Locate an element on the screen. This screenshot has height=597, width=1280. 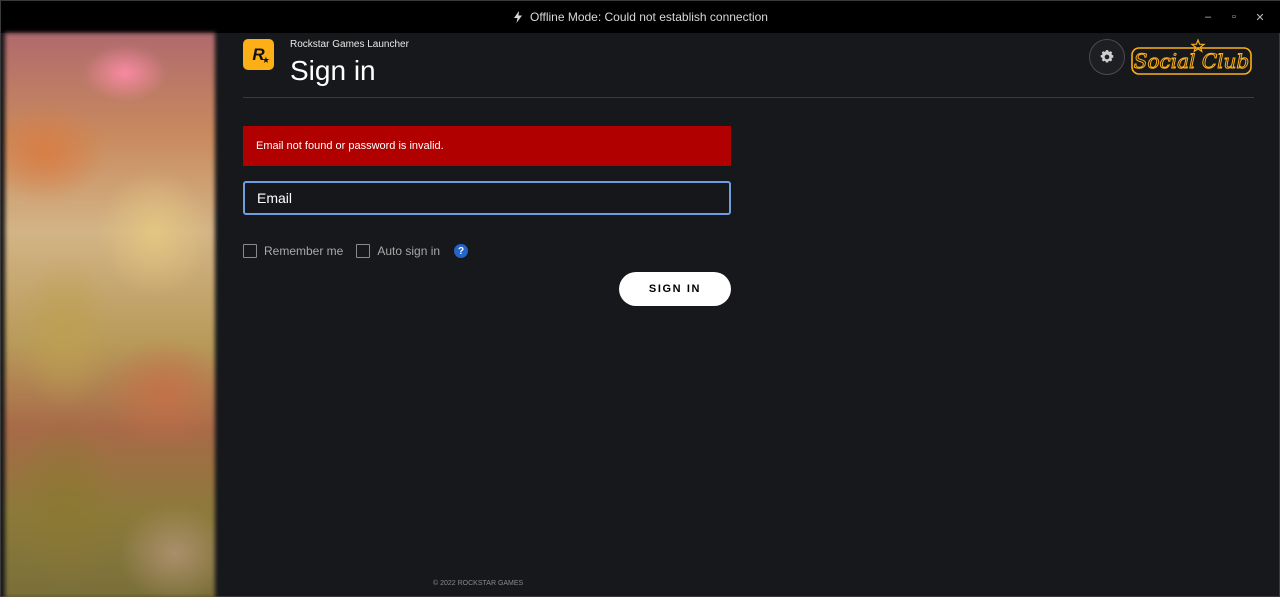
close-icon: ✕ is located at coordinates (1260, 17).